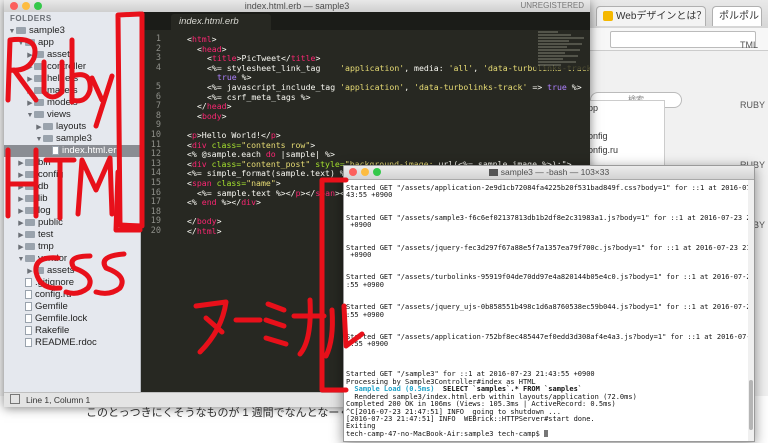 This screenshot has width=768, height=443. Describe the element at coordinates (204, 221) in the screenshot. I see `code-line: </body>` at that location.